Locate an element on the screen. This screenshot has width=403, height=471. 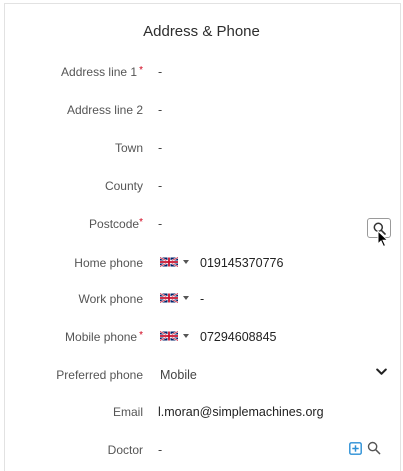
work-phone-value: - is located at coordinates (202, 299).